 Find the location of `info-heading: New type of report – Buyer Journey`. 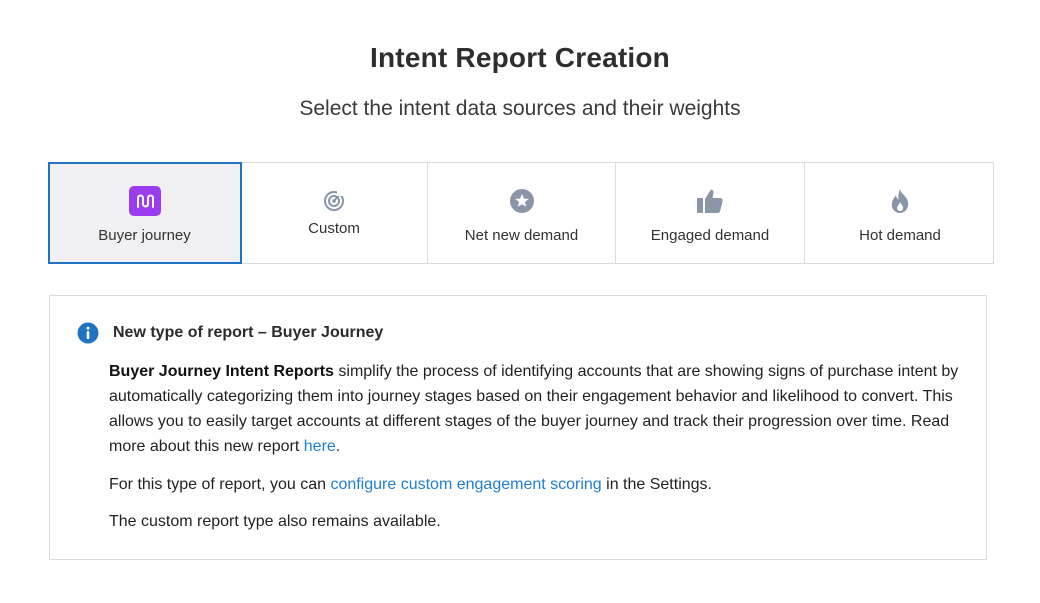

info-heading: New type of report – Buyer Journey is located at coordinates (248, 332).